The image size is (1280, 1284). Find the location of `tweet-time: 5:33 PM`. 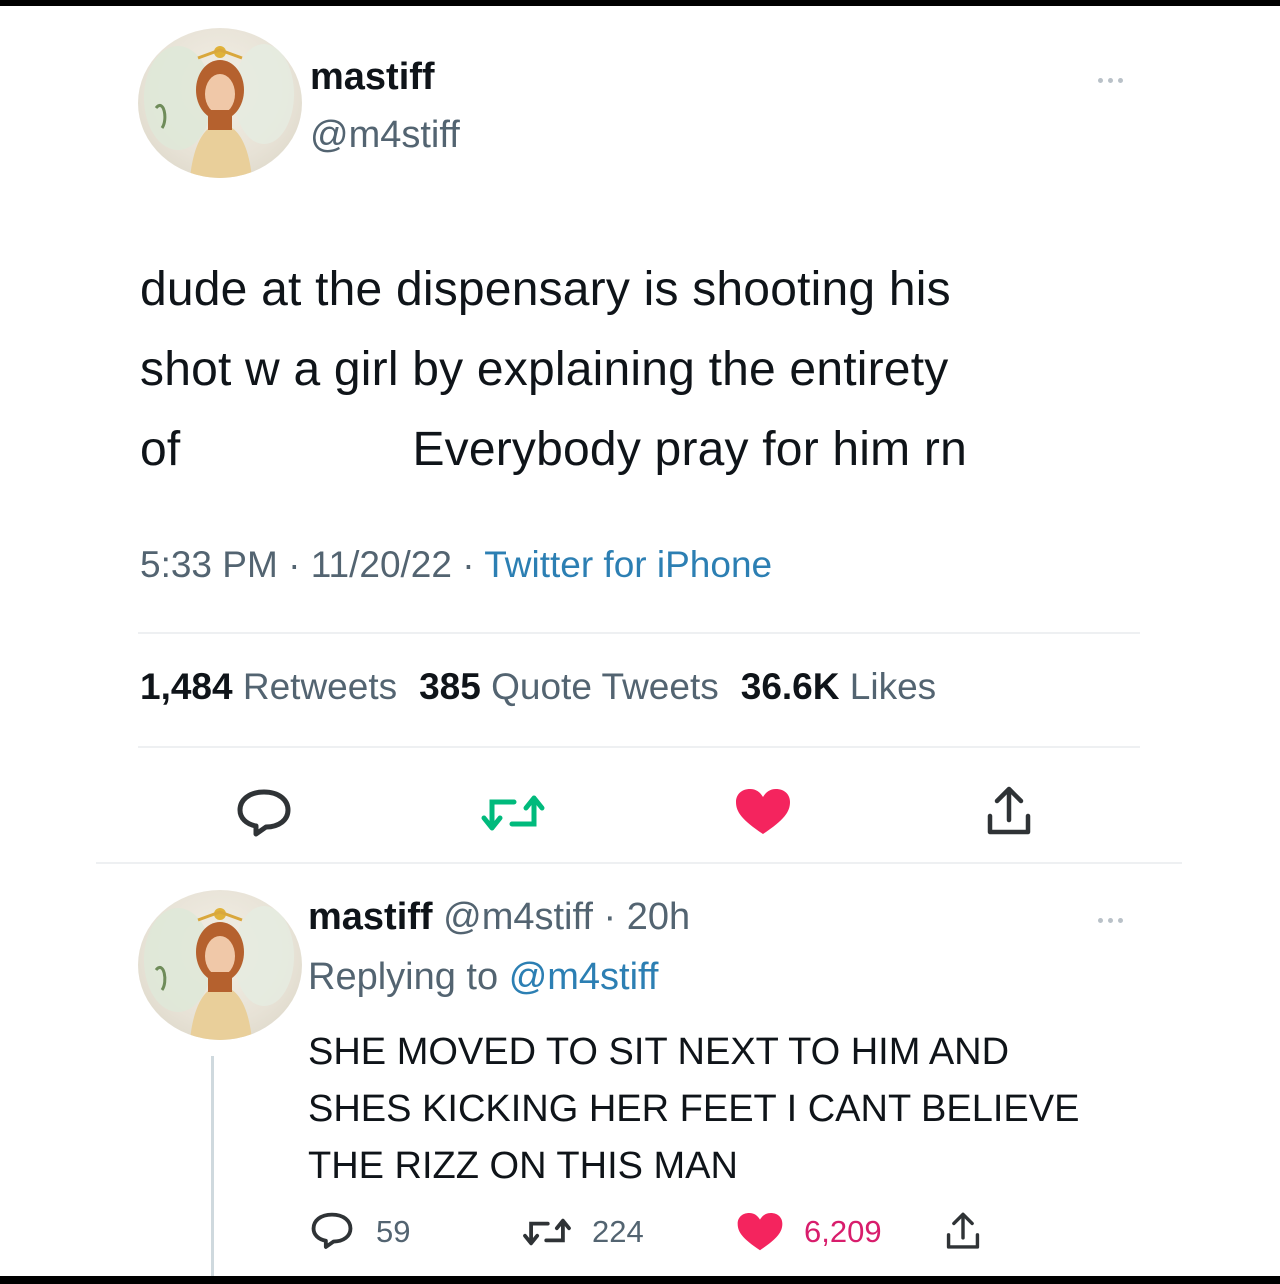

tweet-time: 5:33 PM is located at coordinates (209, 564).